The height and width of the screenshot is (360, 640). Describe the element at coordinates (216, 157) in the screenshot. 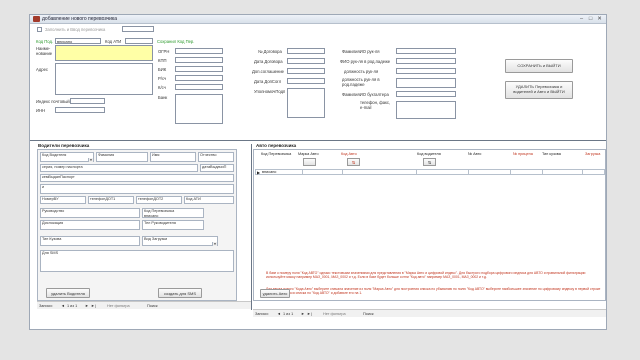

I see `otchestvo-field: Отчество` at that location.